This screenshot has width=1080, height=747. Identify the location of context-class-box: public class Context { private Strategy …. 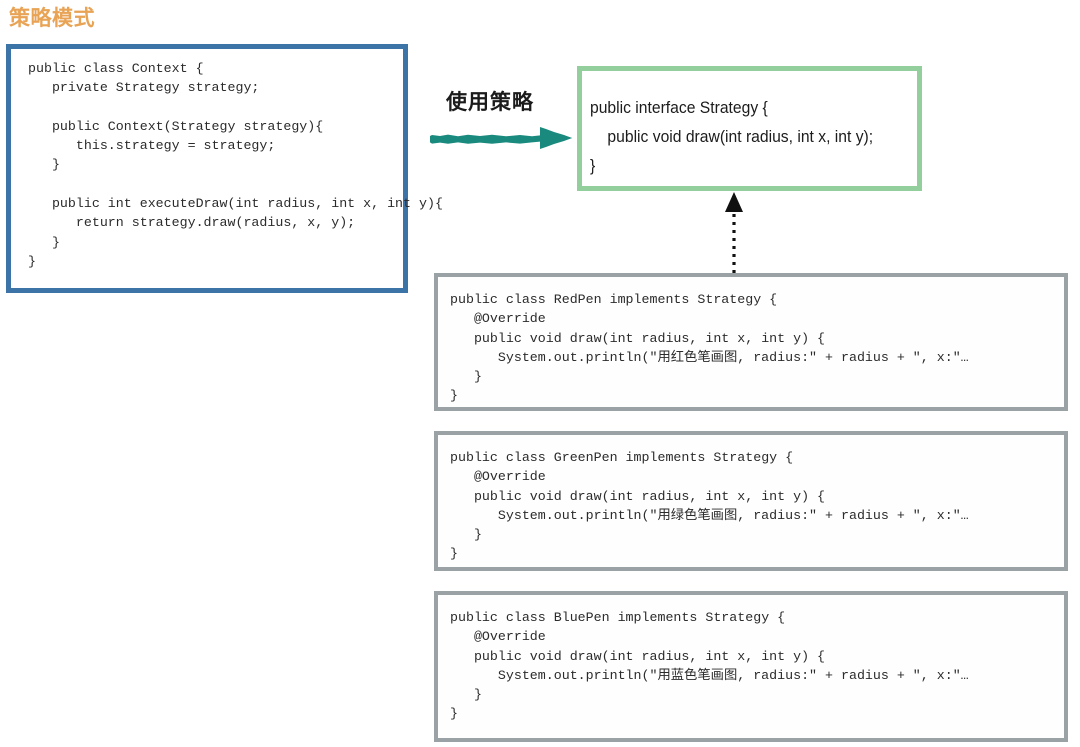
(224, 168).